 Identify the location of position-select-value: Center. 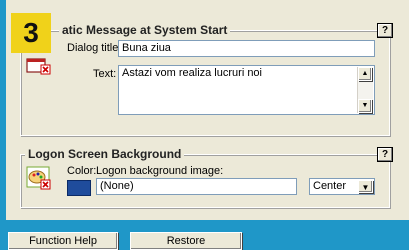
(330, 186).